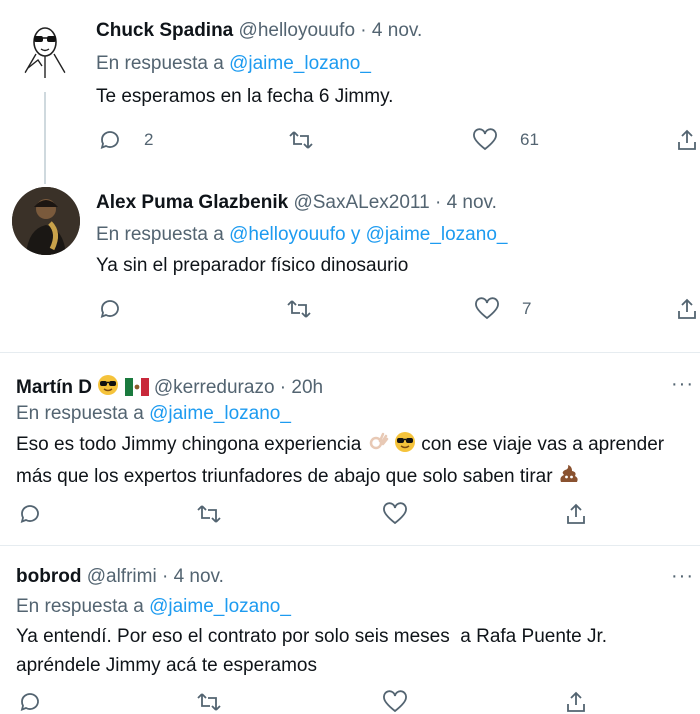  I want to click on like-count: 7, so click(527, 308).